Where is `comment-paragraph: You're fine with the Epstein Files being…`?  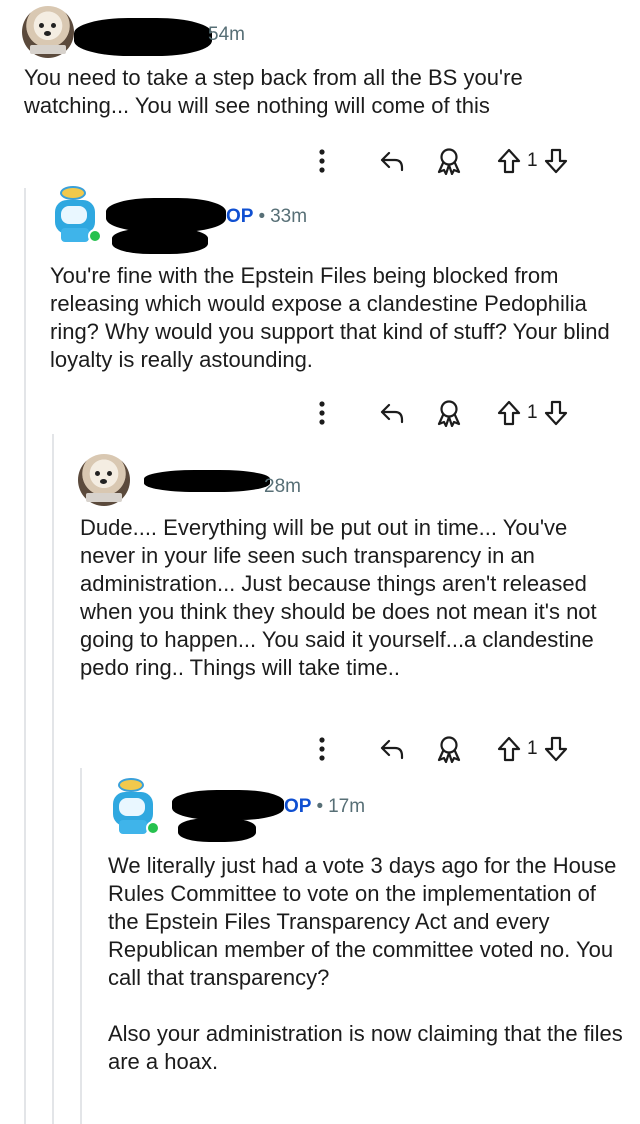 comment-paragraph: You're fine with the Epstein Files being… is located at coordinates (330, 317).